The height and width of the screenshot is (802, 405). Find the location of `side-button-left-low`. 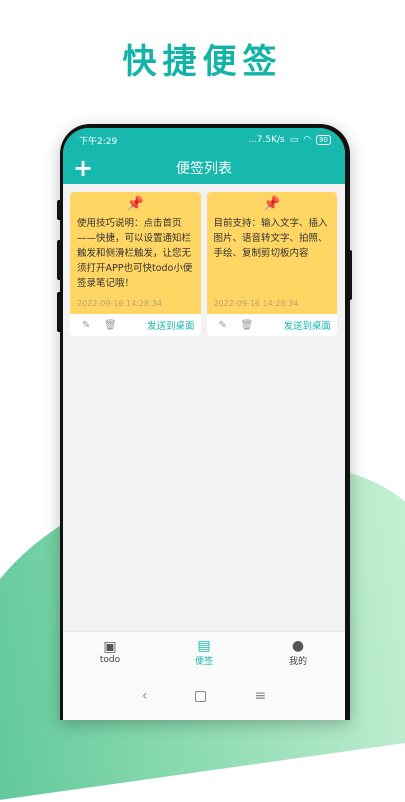

side-button-left-low is located at coordinates (59, 312).